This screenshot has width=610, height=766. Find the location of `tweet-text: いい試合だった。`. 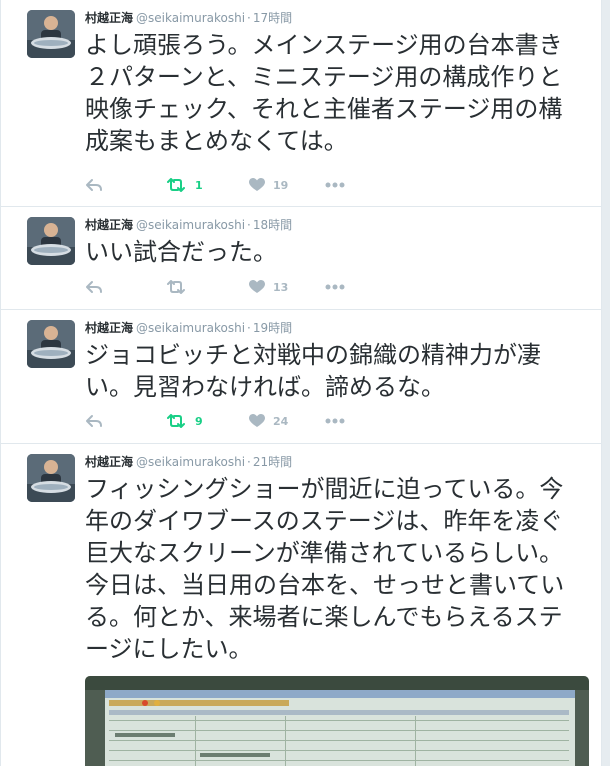

tweet-text: いい試合だった。 is located at coordinates (181, 252).